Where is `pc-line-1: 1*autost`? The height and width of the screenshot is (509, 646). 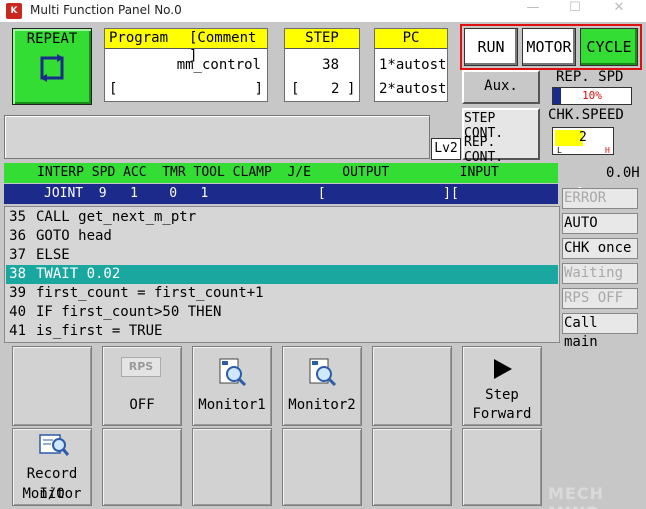
pc-line-1: 1*autost is located at coordinates (413, 65).